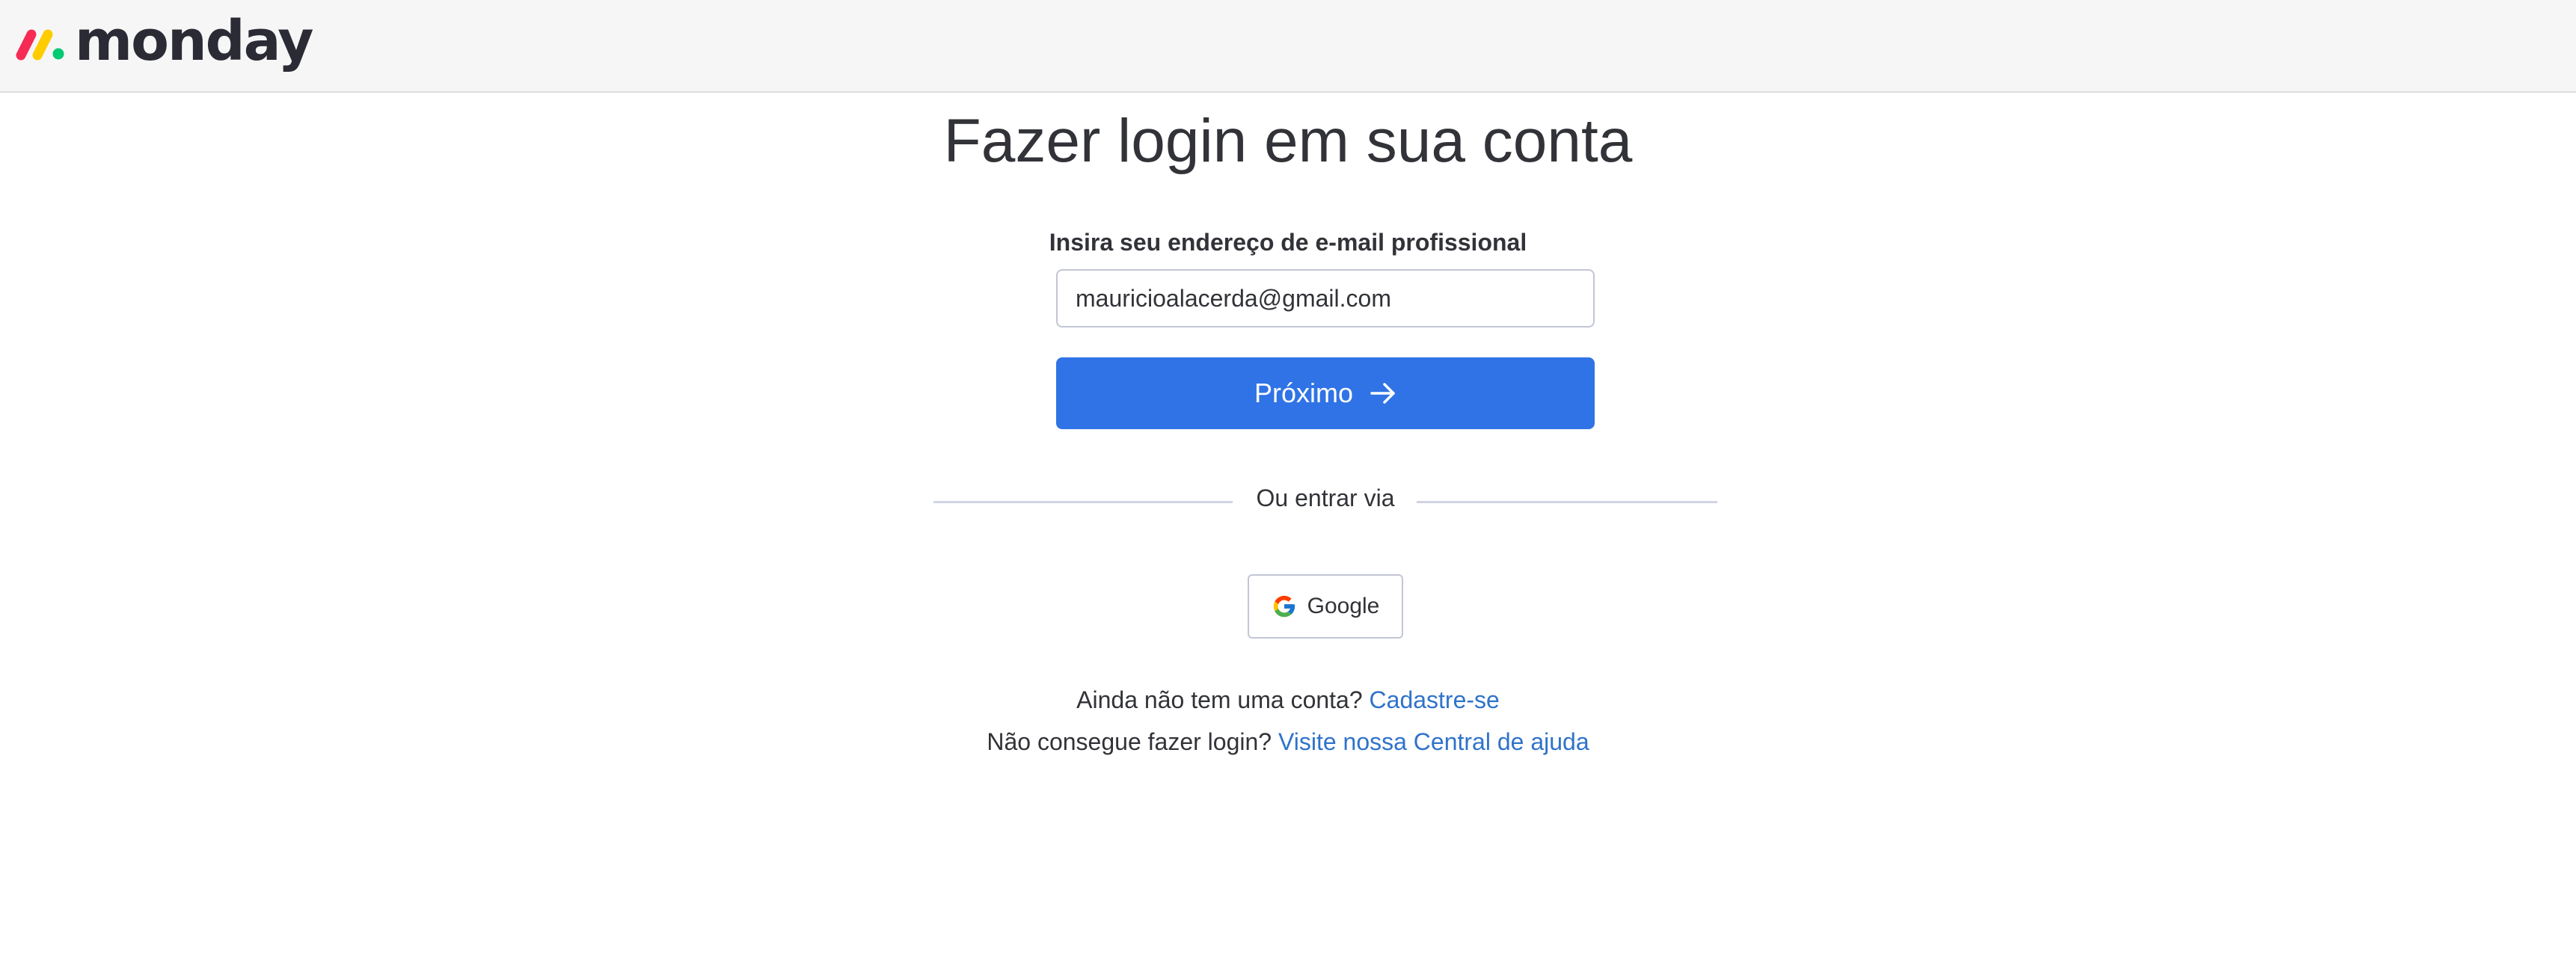 Image resolution: width=2576 pixels, height=975 pixels. Describe the element at coordinates (1343, 606) in the screenshot. I see `google-button-label: Google` at that location.